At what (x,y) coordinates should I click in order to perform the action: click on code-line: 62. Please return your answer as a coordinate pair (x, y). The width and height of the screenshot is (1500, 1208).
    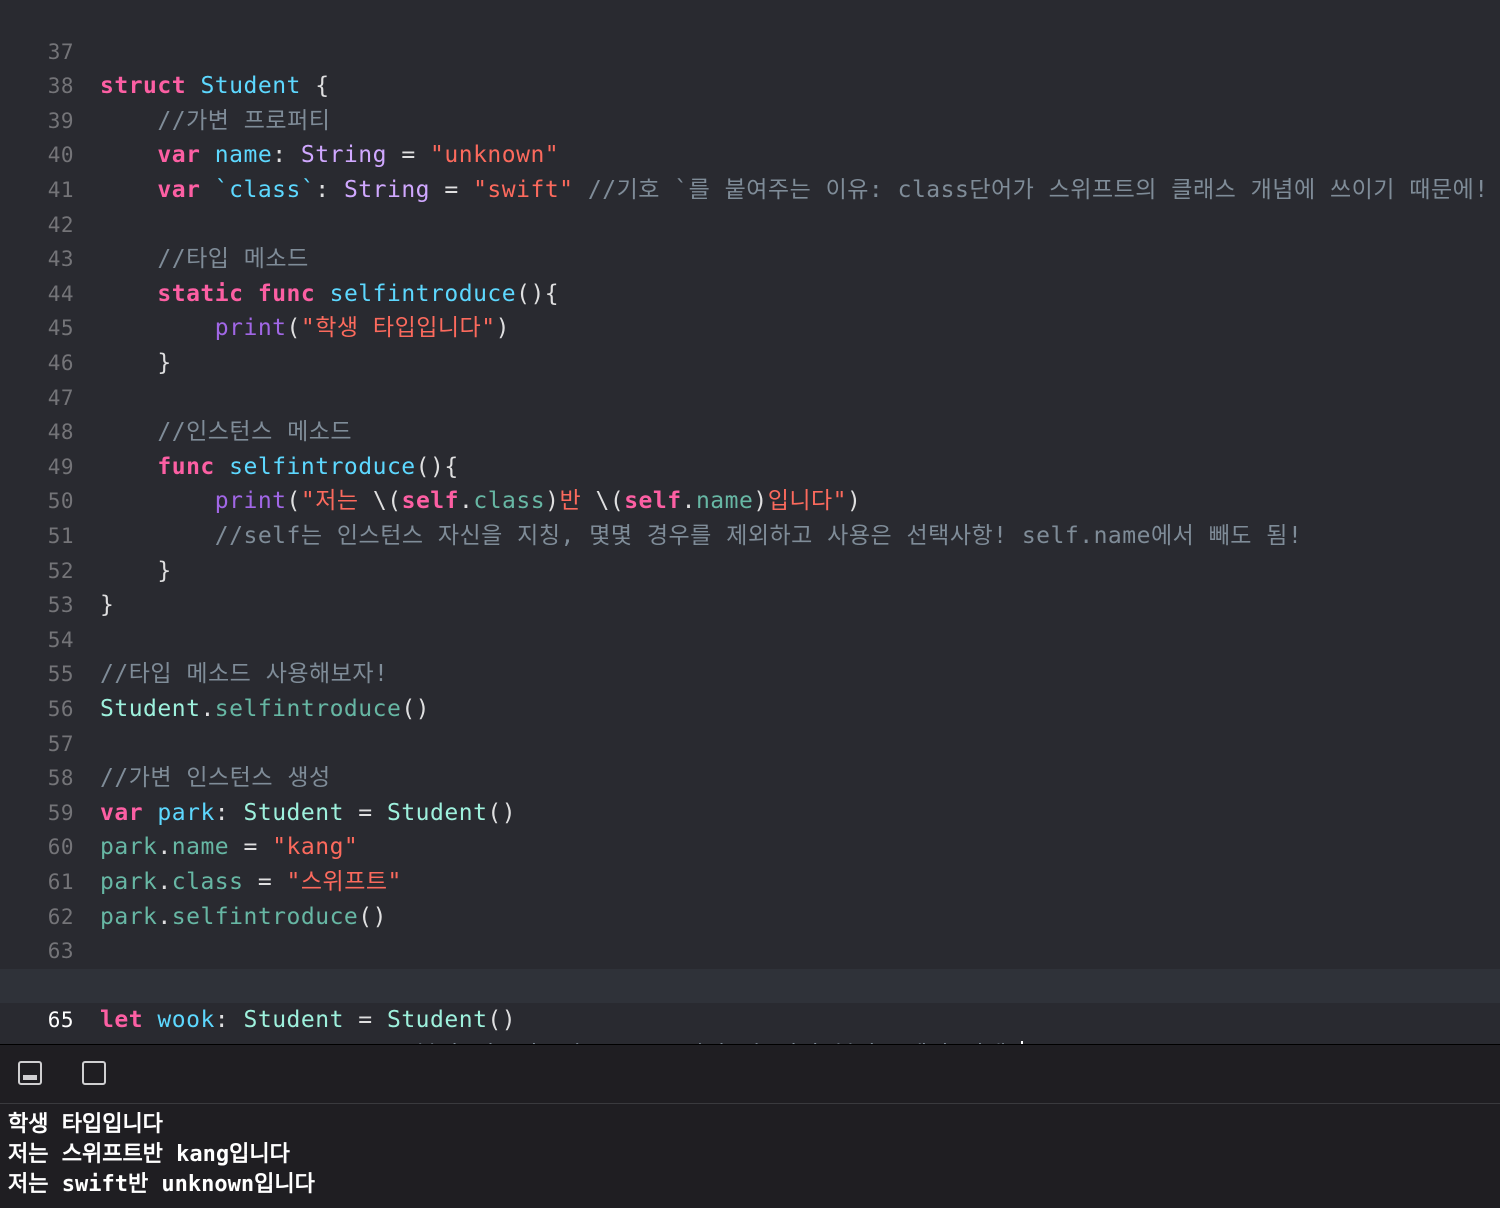
    Looking at the image, I should click on (750, 897).